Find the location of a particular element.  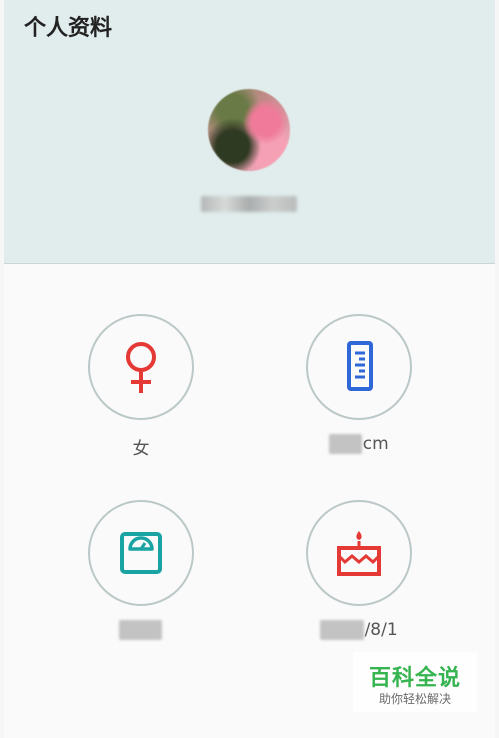

weight-number-redacted: 00kg is located at coordinates (140, 630).